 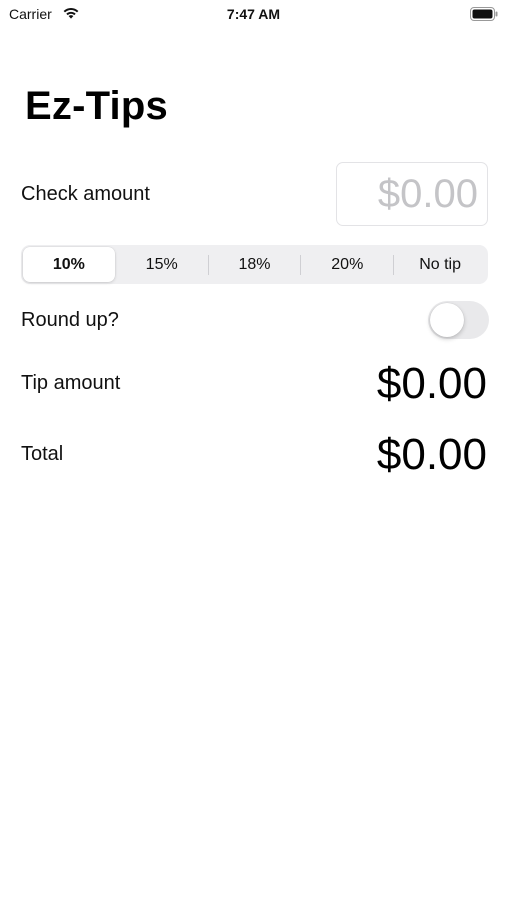 What do you see at coordinates (42, 454) in the screenshot?
I see `total-label: Total` at bounding box center [42, 454].